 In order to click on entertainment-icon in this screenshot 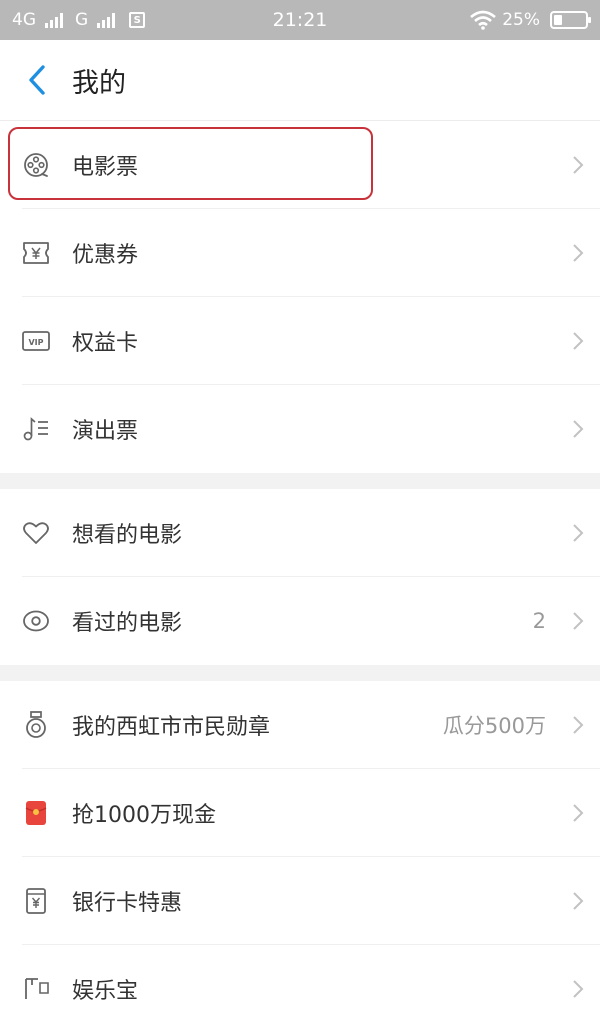, I will do `click(36, 989)`.